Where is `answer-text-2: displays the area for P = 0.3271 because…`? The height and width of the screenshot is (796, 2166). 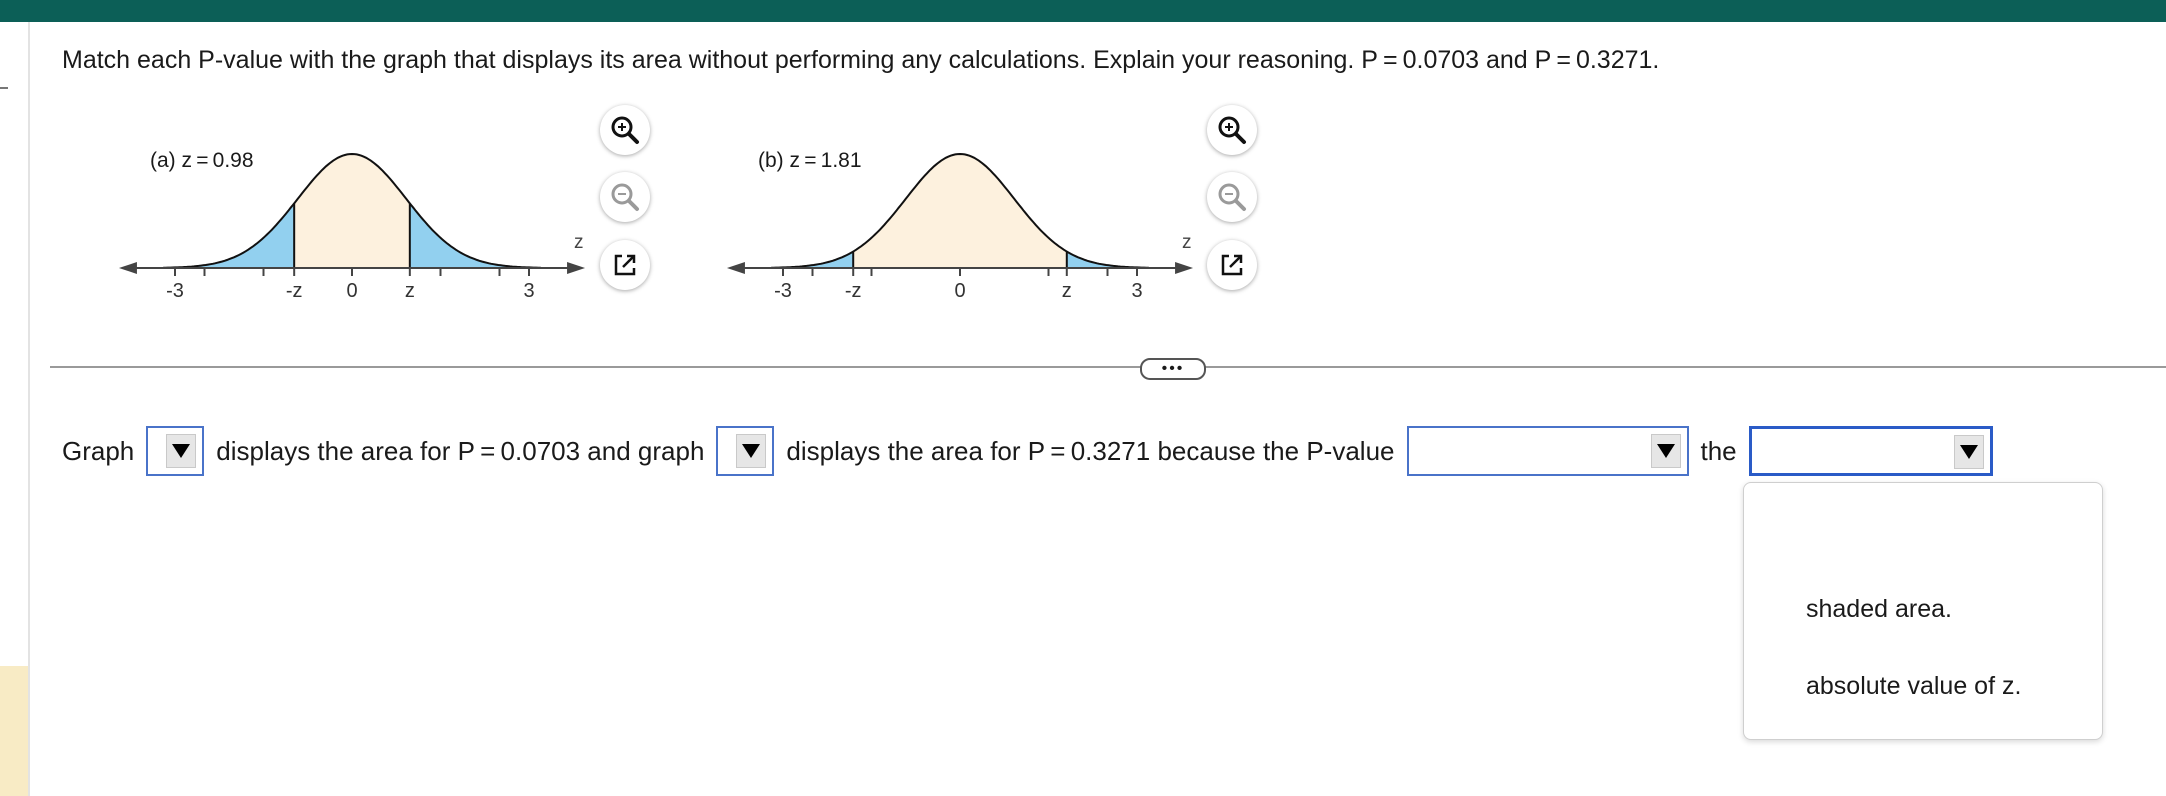
answer-text-2: displays the area for P = 0.3271 because… is located at coordinates (1090, 450).